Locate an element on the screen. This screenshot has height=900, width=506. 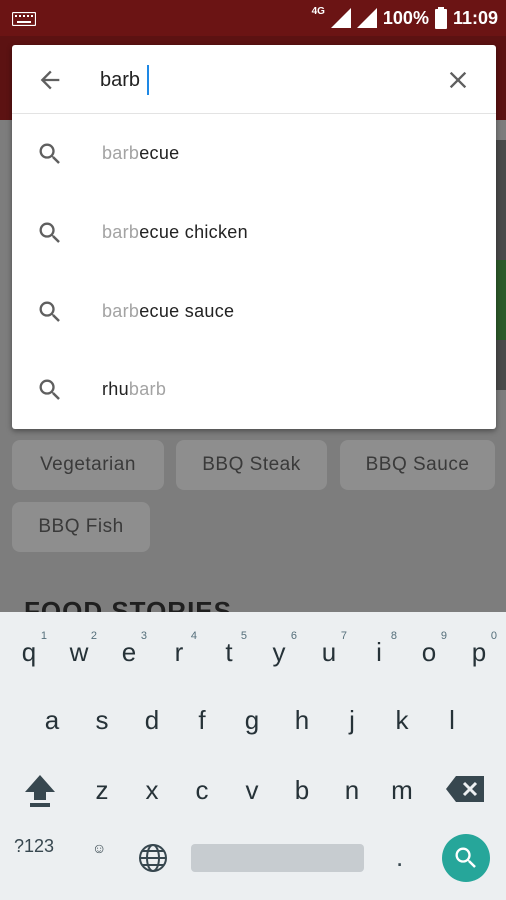
network-type: 4G is located at coordinates (318, 11).